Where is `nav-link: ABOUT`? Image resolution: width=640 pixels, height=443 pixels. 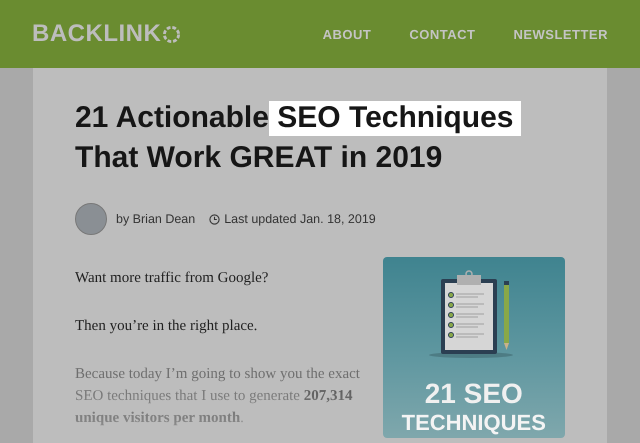
nav-link: ABOUT is located at coordinates (347, 34).